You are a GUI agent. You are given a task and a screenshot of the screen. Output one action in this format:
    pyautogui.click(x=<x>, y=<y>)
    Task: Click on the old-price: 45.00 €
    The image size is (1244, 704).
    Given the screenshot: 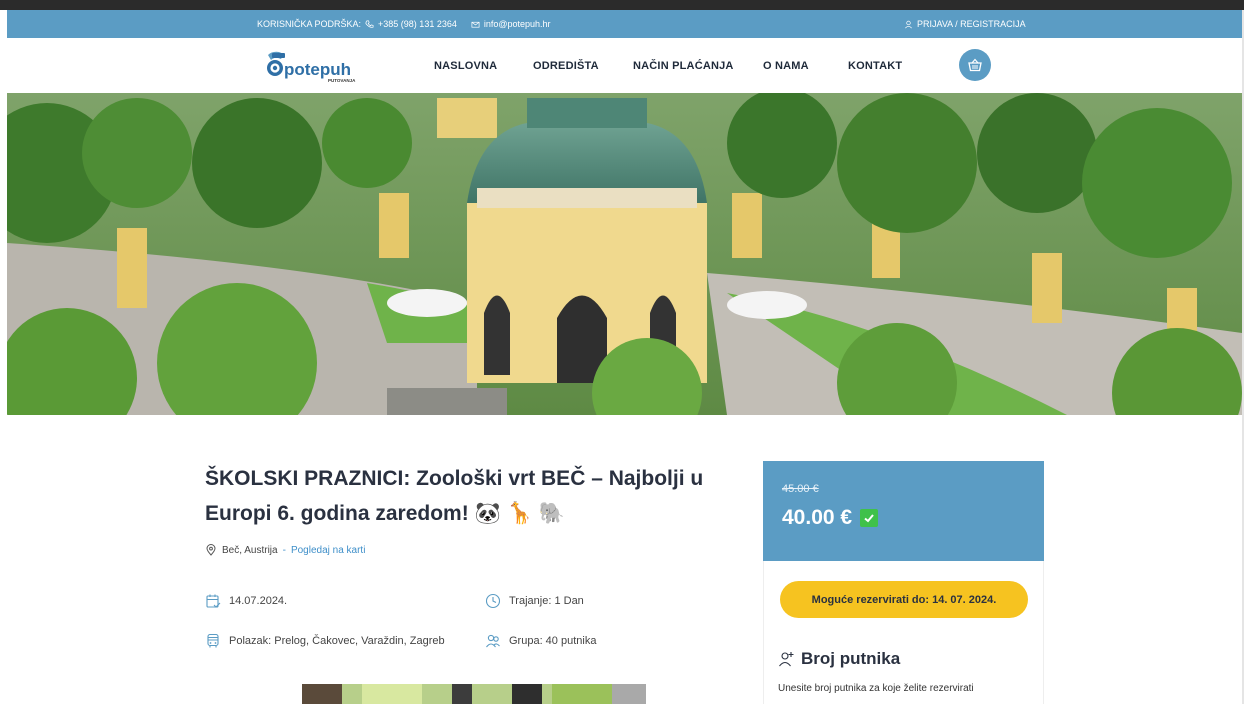 What is the action you would take?
    pyautogui.click(x=800, y=489)
    